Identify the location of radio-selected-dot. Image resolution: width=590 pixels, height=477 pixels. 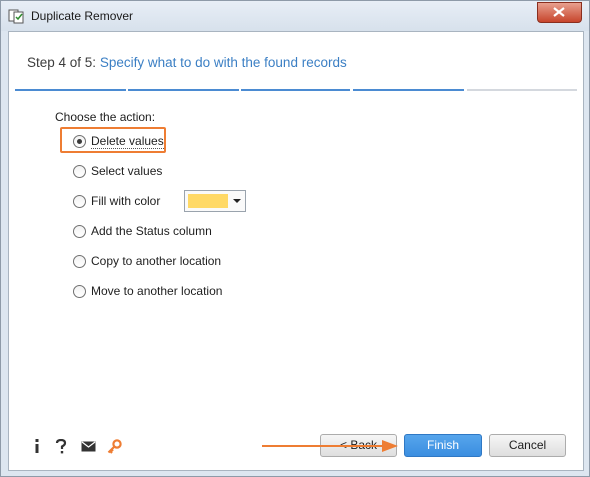
(79, 141).